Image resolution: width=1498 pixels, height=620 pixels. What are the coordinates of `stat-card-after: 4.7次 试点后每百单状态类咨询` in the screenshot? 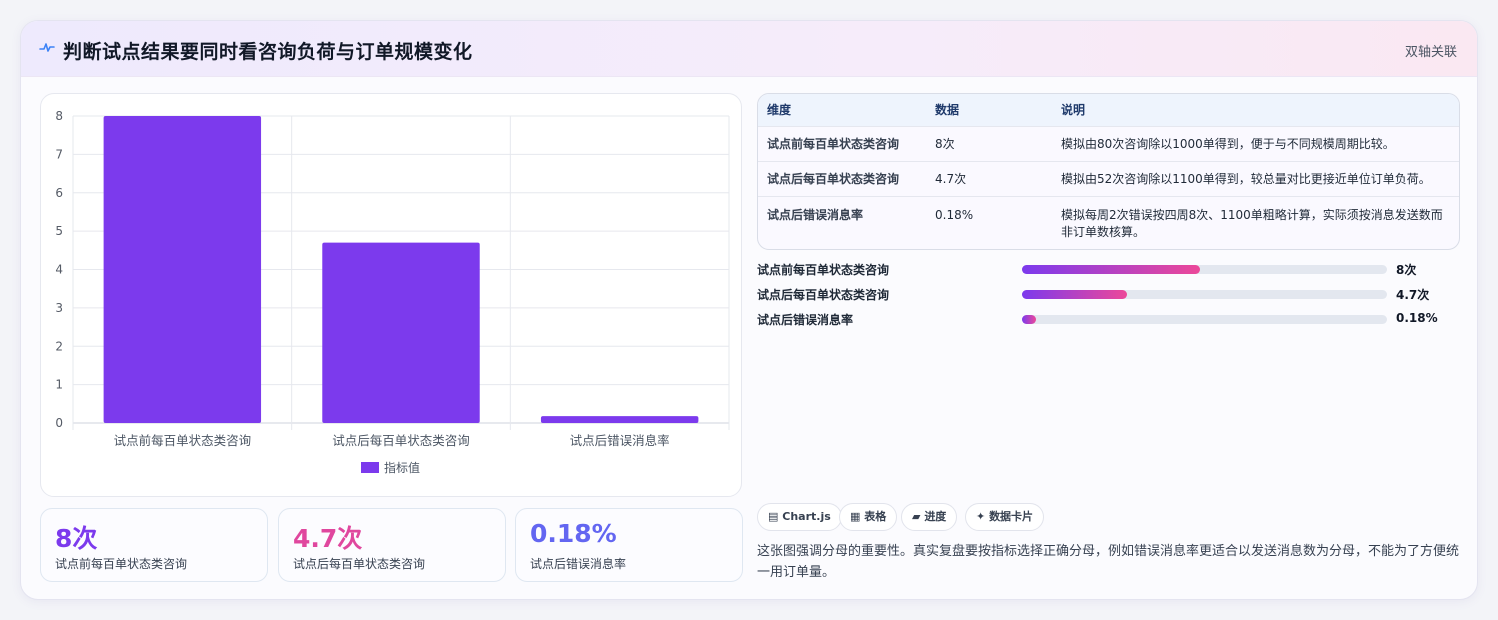 It's located at (392, 545).